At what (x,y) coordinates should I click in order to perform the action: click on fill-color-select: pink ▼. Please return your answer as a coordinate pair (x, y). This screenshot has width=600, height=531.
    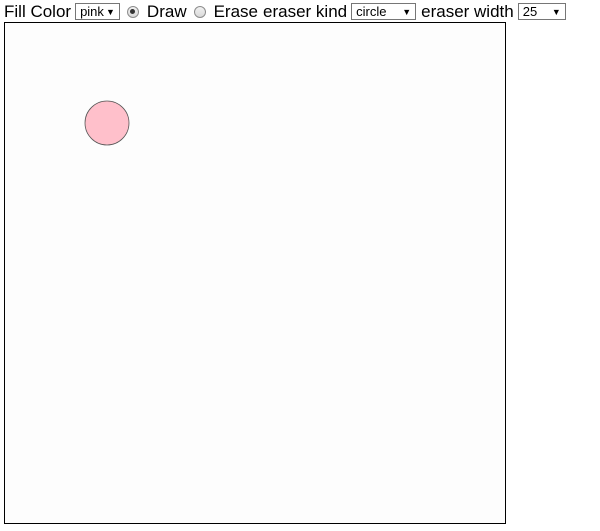
    Looking at the image, I should click on (97, 11).